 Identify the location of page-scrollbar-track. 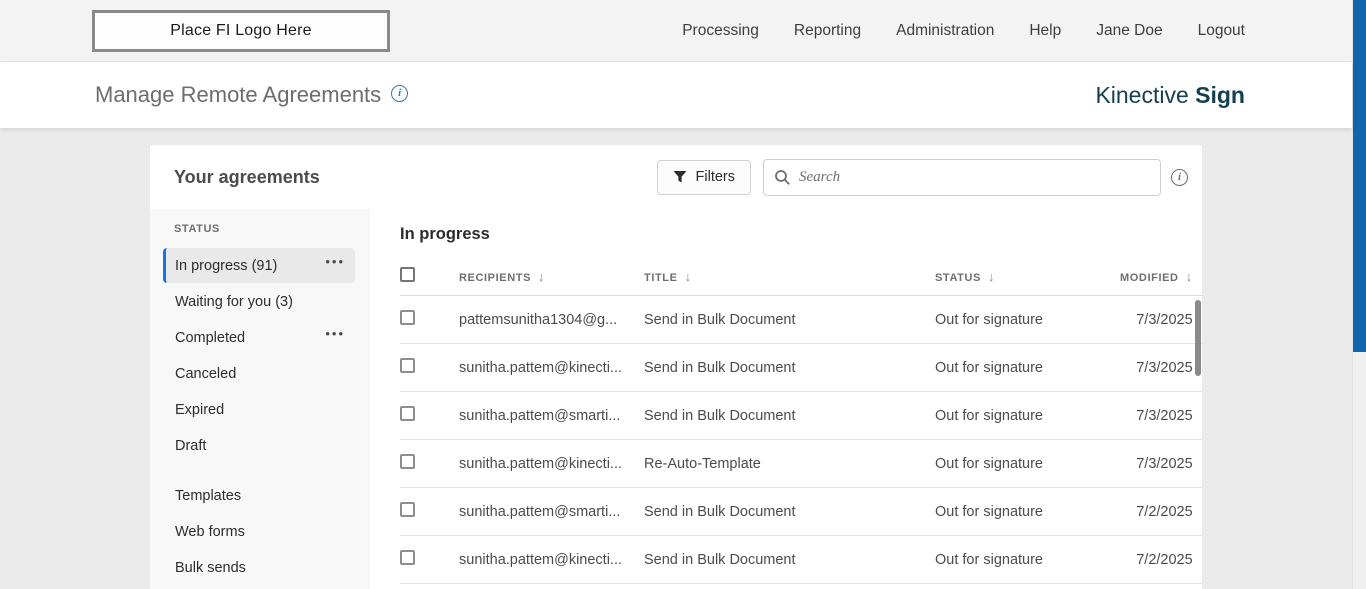
(1359, 294).